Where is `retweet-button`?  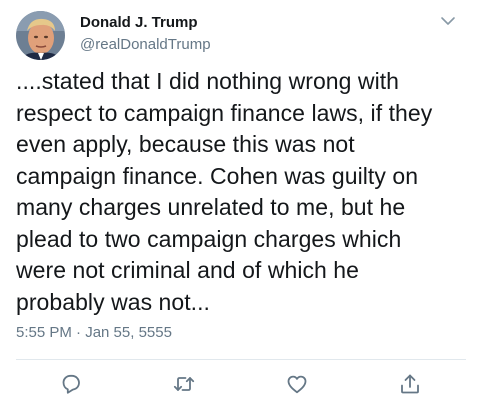
retweet-button is located at coordinates (184, 384).